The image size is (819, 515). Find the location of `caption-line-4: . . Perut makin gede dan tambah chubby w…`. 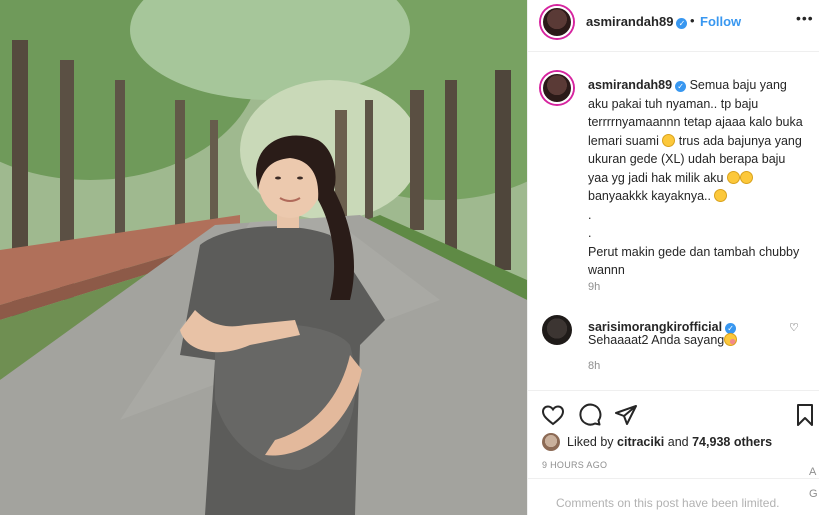

caption-line-4: . . Perut makin gede dan tambah chubby w… is located at coordinates (694, 242).